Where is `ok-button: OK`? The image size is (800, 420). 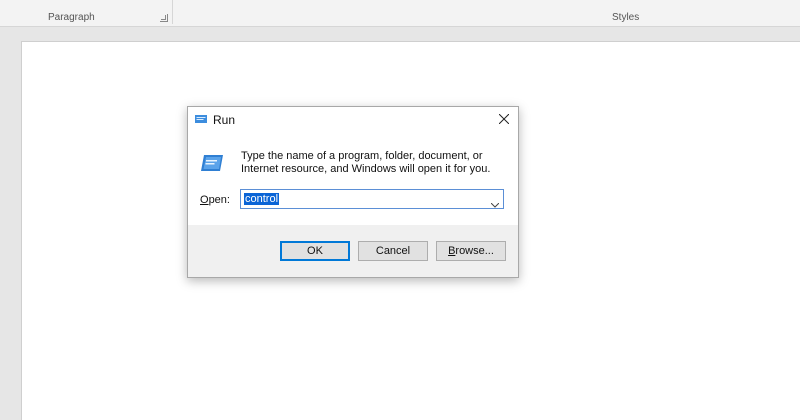
ok-button: OK is located at coordinates (315, 251).